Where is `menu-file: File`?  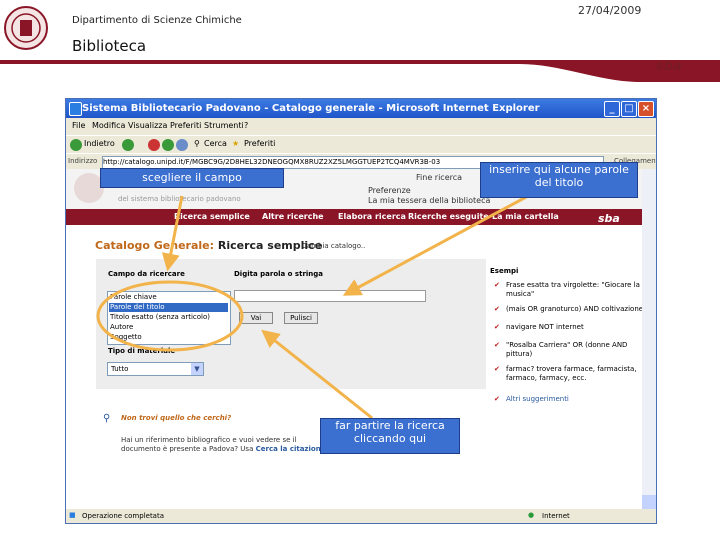 menu-file: File is located at coordinates (78, 125).